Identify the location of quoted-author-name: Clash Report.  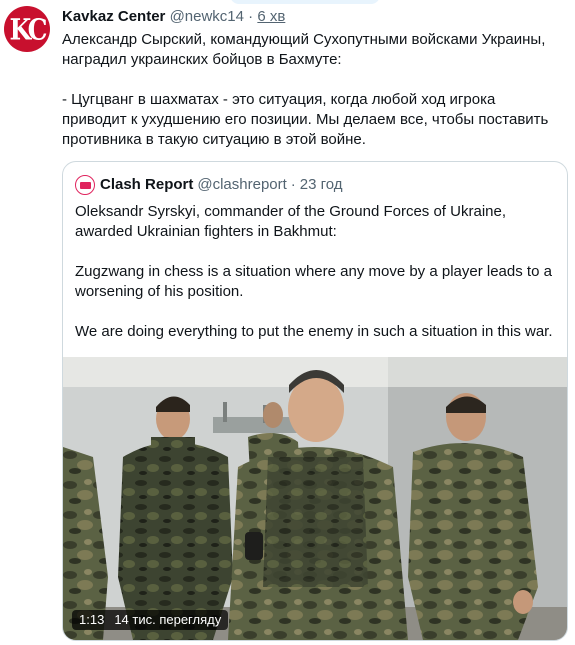
(146, 185).